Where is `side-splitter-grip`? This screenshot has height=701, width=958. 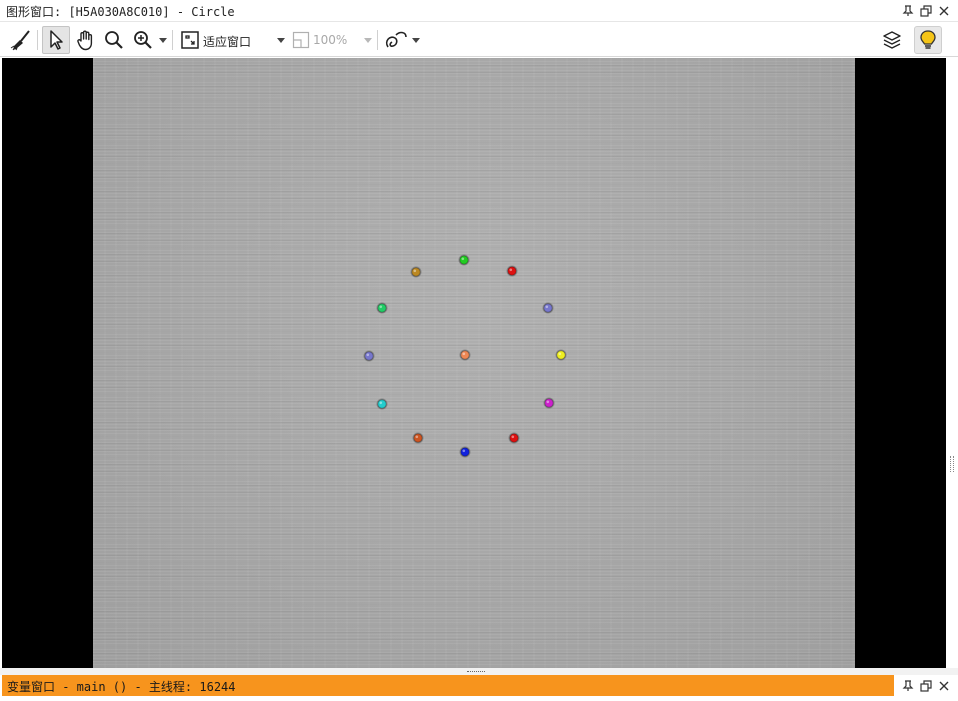 side-splitter-grip is located at coordinates (952, 464).